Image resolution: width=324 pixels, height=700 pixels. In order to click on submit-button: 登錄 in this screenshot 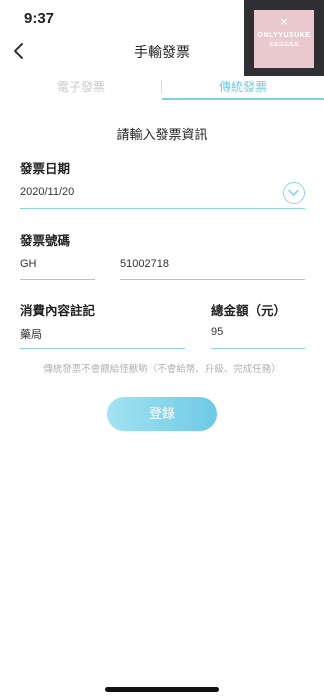, I will do `click(162, 414)`.